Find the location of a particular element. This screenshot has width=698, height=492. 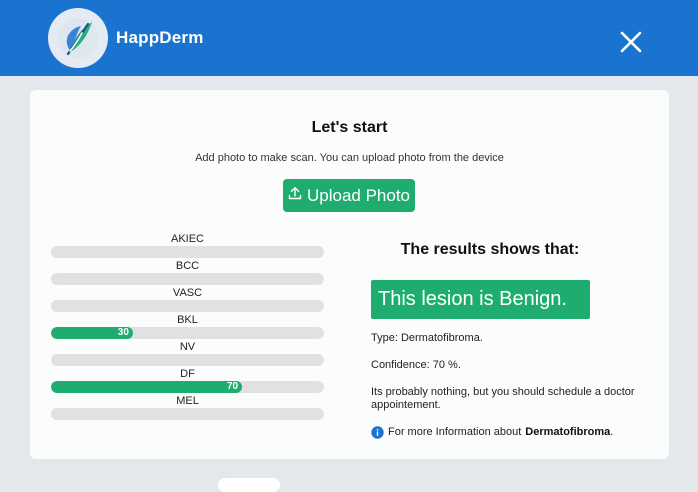

bar-row-bcc: BCC is located at coordinates (187, 273).